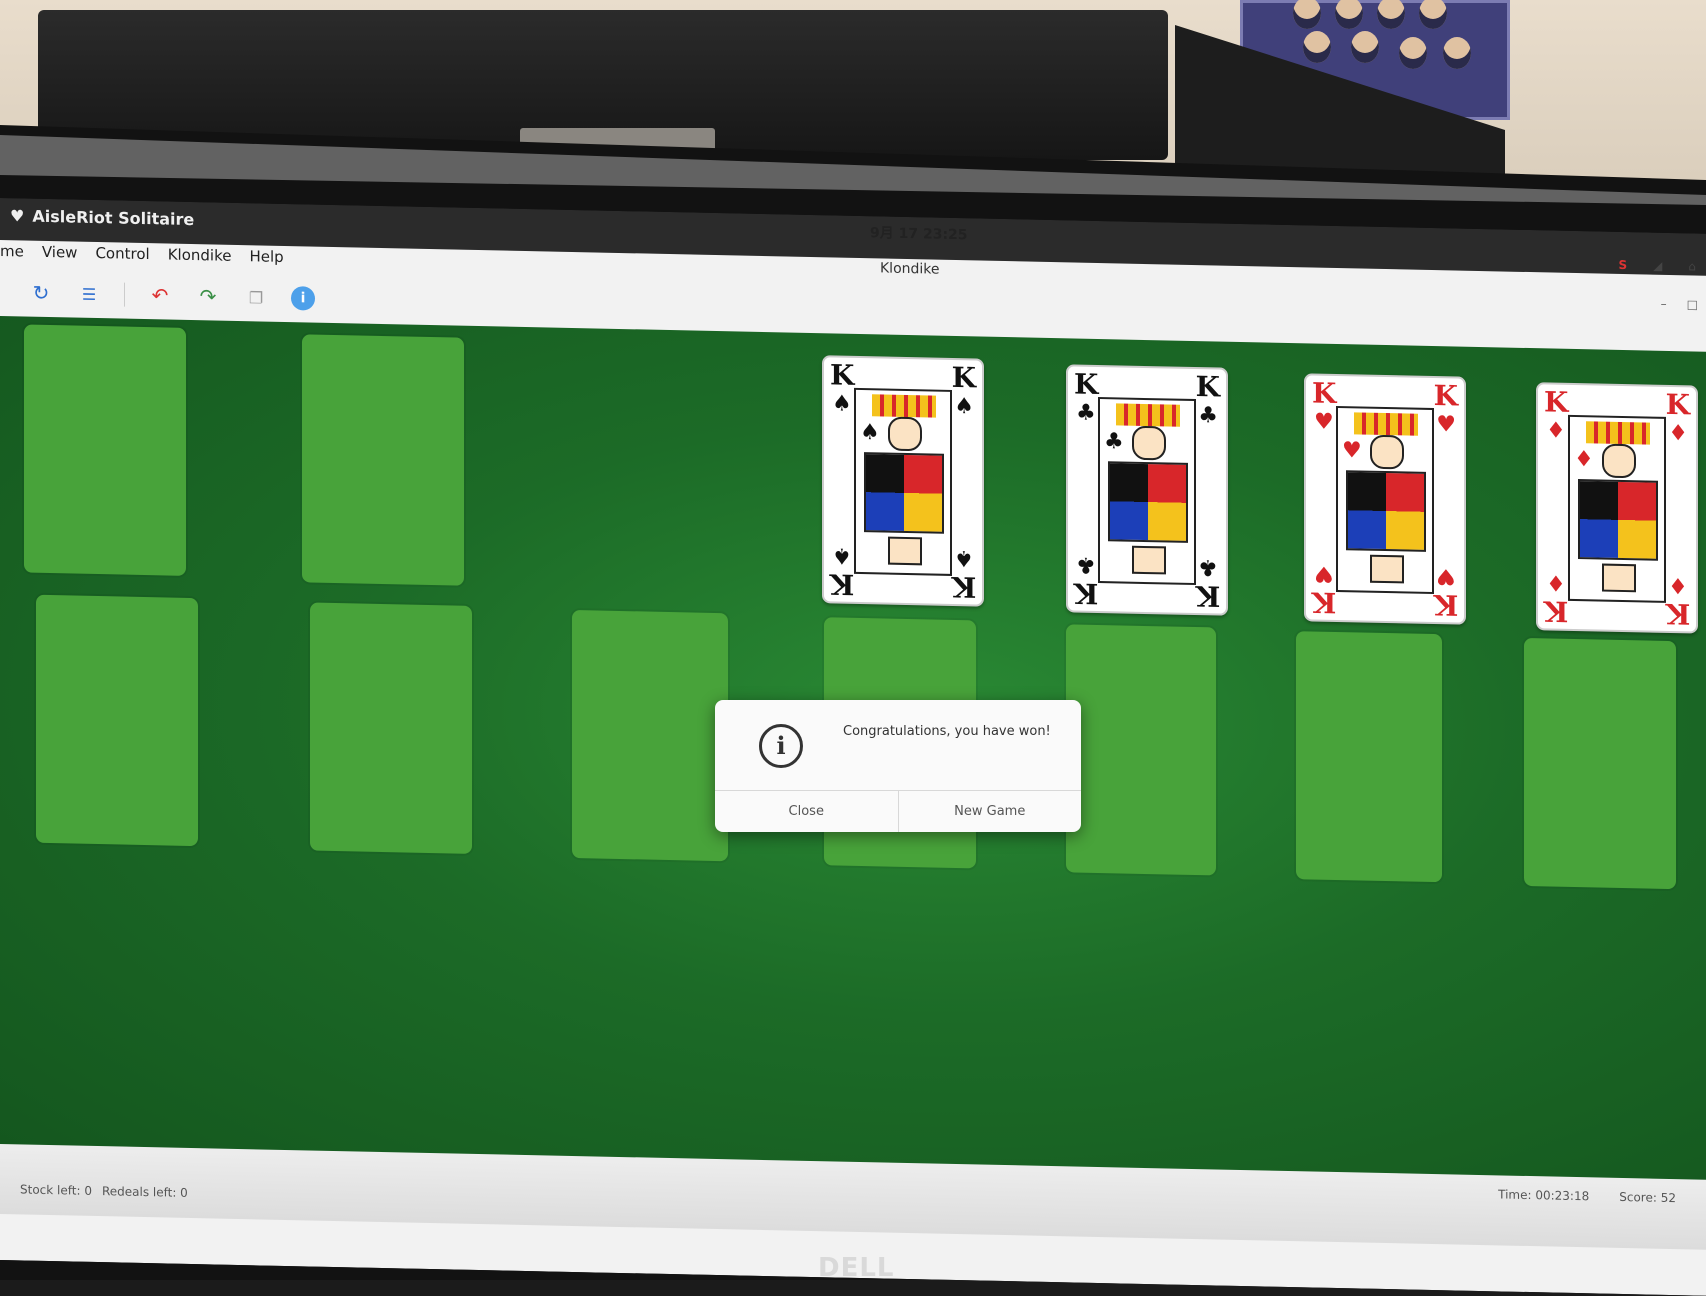 This screenshot has width=1706, height=1296. Describe the element at coordinates (1679, 304) in the screenshot. I see `window-controls: – □` at that location.